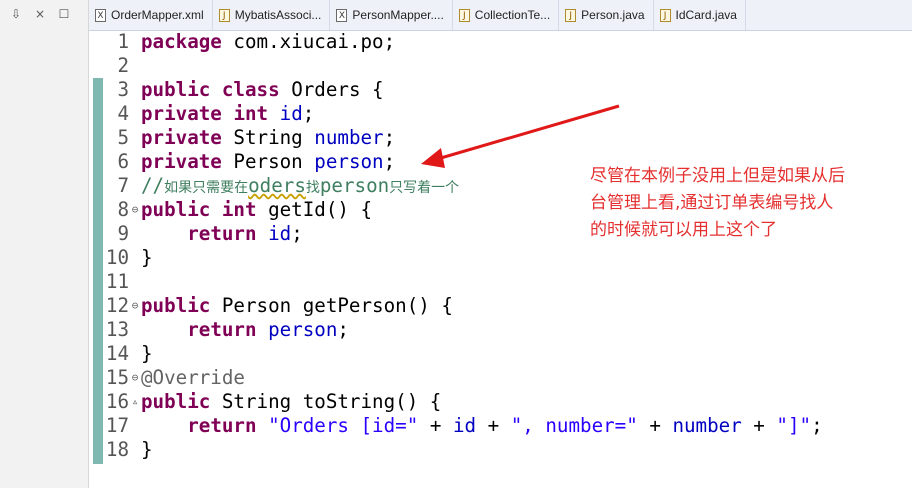 The width and height of the screenshot is (912, 488). I want to click on tab-label: OrderMapper.xml, so click(157, 15).